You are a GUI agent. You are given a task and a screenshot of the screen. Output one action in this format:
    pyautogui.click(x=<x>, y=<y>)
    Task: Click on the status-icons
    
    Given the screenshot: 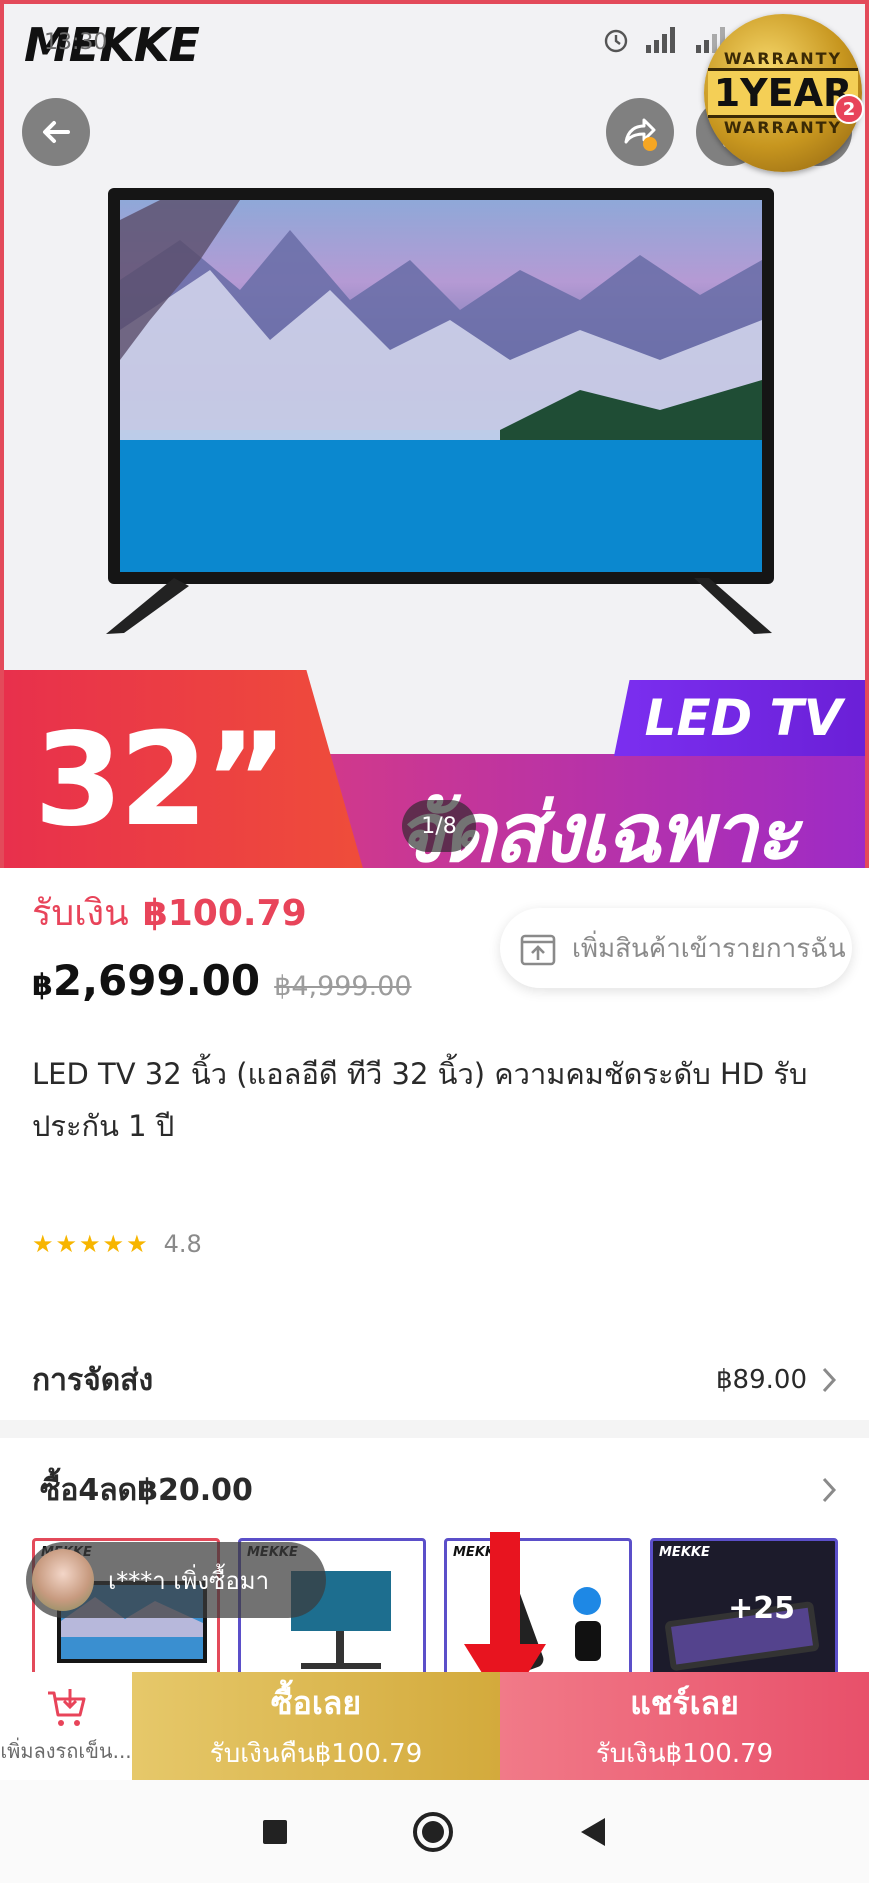 What is the action you would take?
    pyautogui.click(x=666, y=40)
    